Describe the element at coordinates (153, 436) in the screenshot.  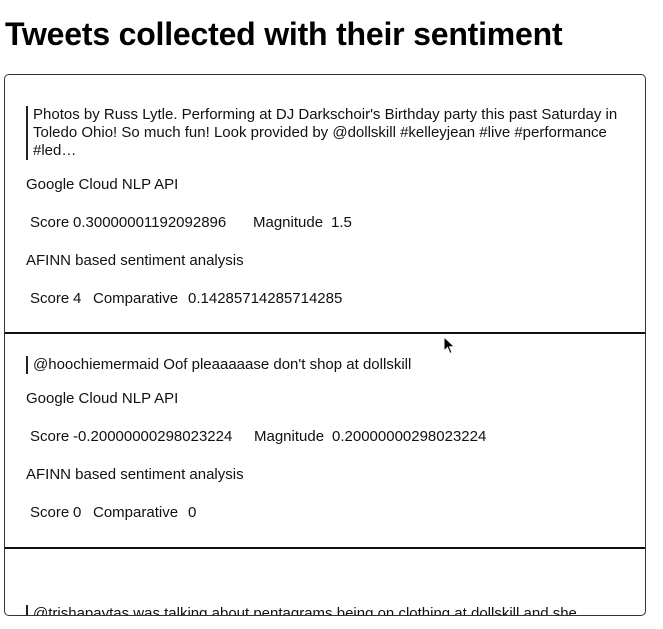
I see `google-score-value: -0.20000000298023224` at that location.